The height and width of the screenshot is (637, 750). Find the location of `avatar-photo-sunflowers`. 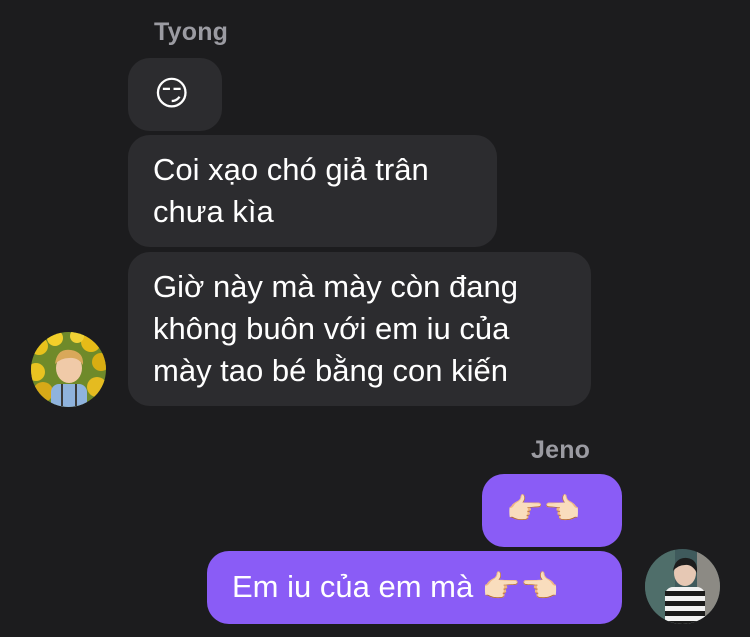

avatar-photo-sunflowers is located at coordinates (68, 369).